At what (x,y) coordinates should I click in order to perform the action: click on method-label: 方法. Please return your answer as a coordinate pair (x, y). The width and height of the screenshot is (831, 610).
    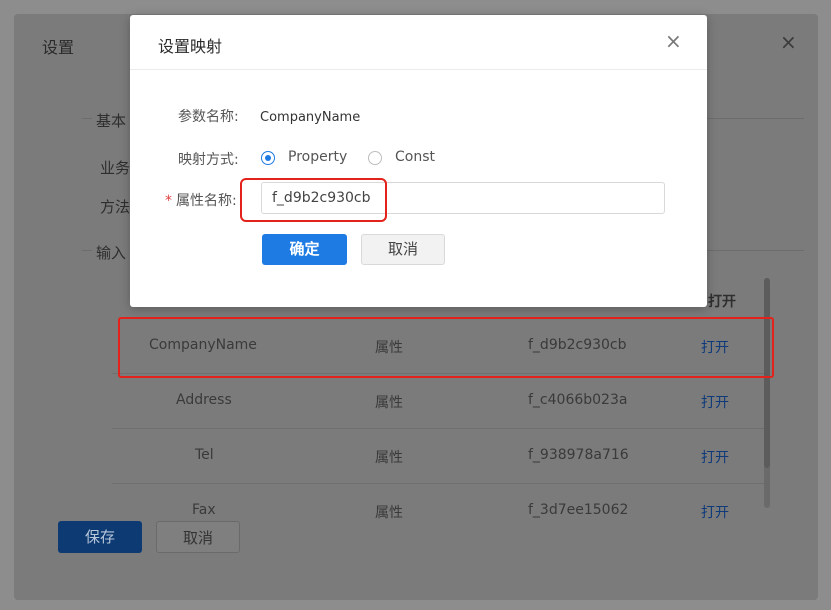
    Looking at the image, I should click on (115, 207).